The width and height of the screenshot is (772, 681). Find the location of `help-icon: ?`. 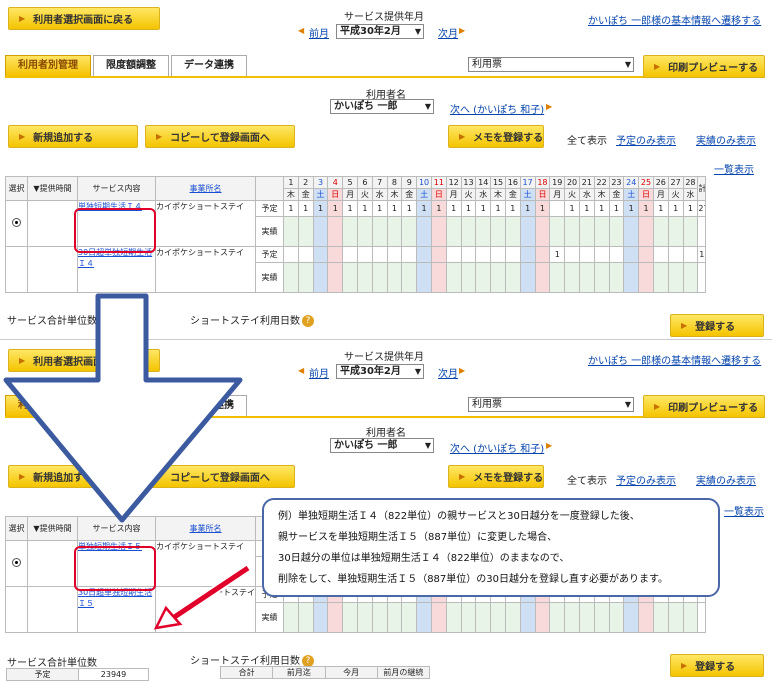

help-icon: ? is located at coordinates (308, 321).